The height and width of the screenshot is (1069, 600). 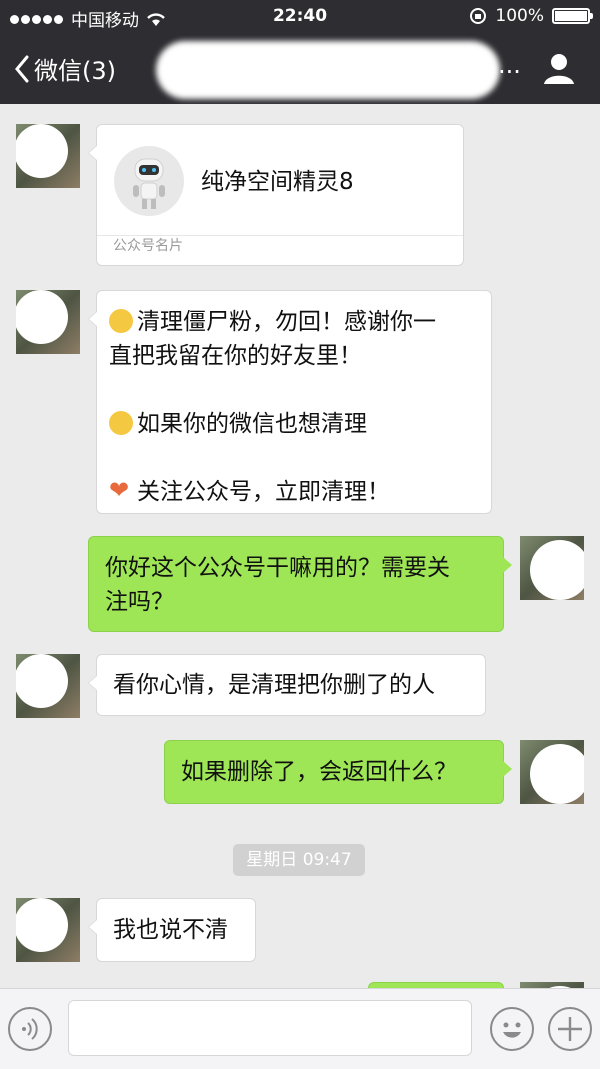 What do you see at coordinates (559, 68) in the screenshot?
I see `person-icon` at bounding box center [559, 68].